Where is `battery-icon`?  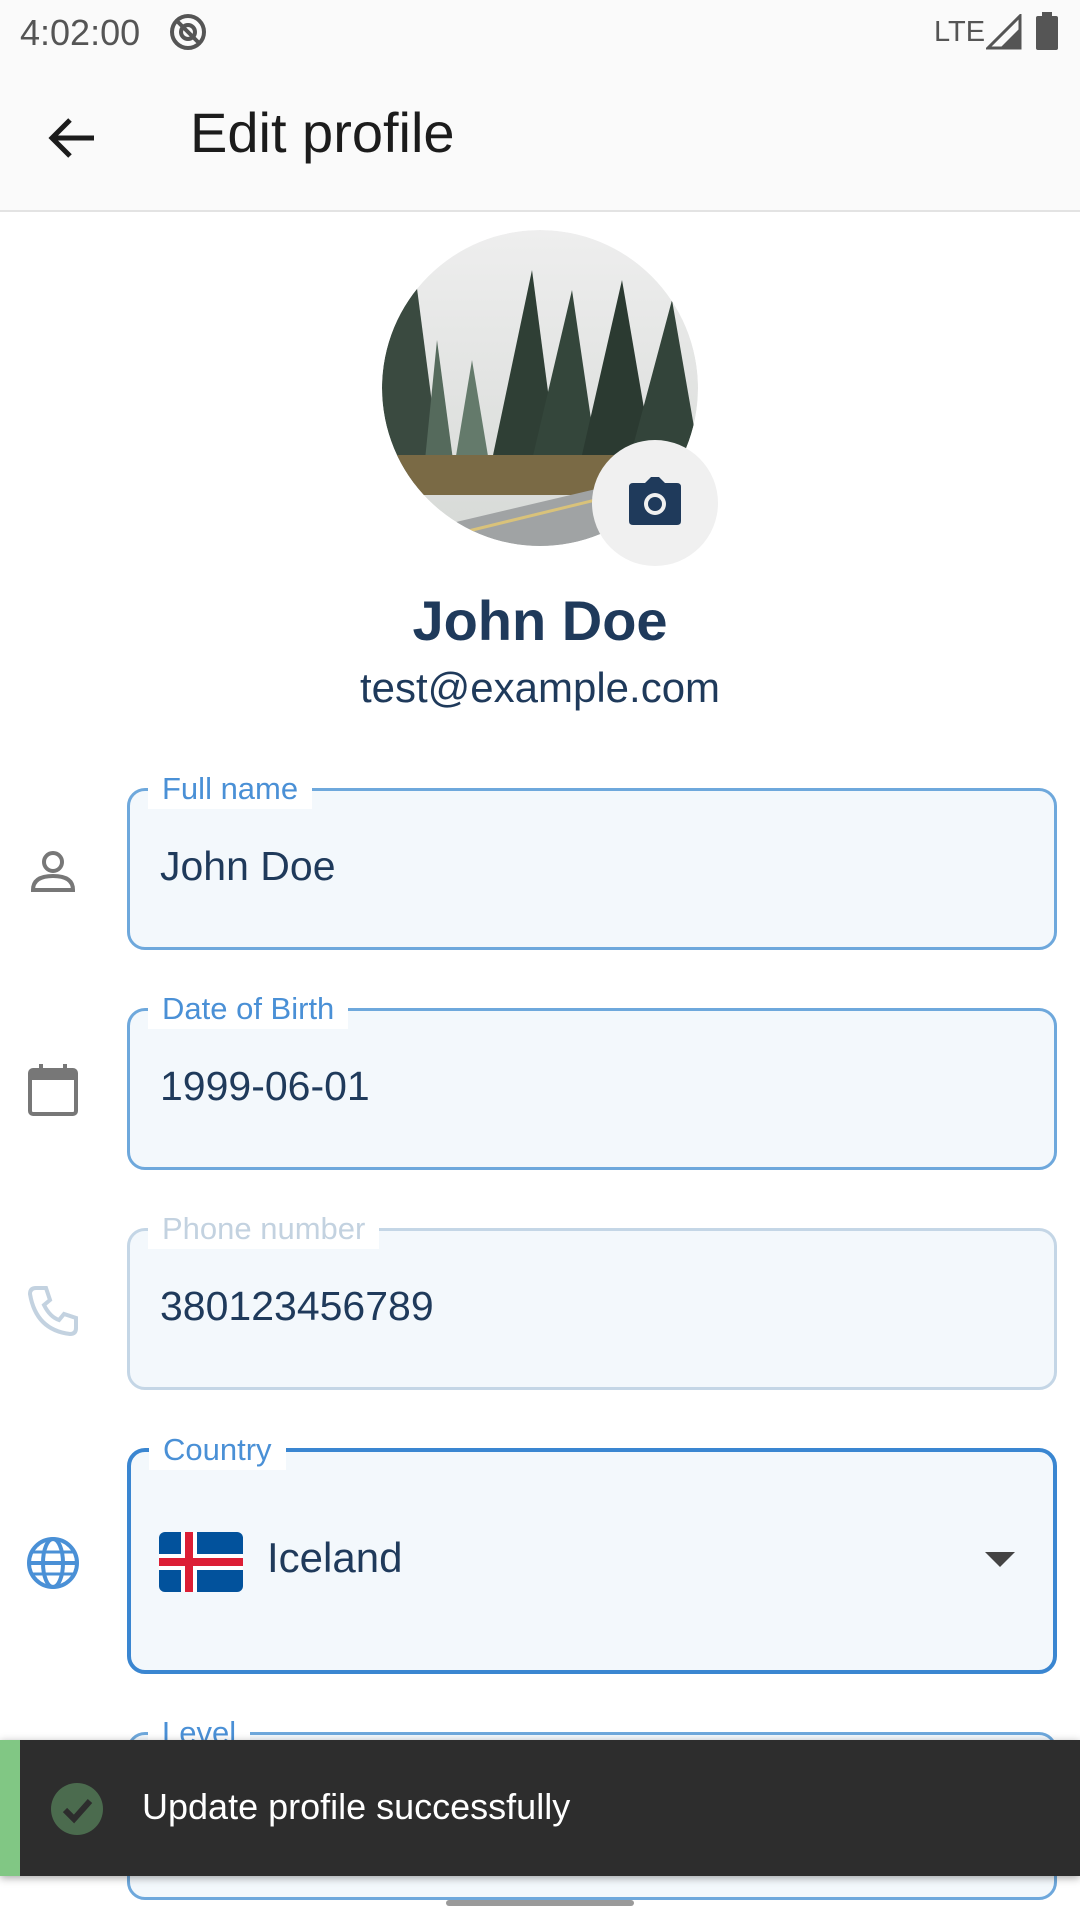 battery-icon is located at coordinates (1047, 31).